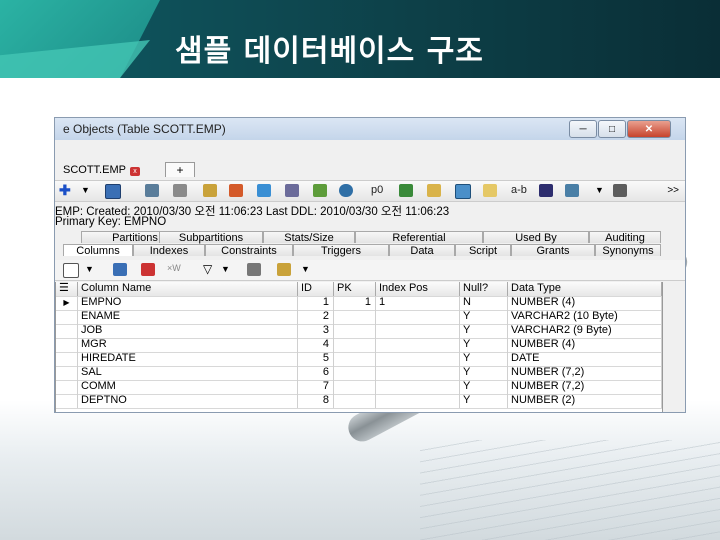 This screenshot has height=540, width=720. Describe the element at coordinates (180, 169) in the screenshot. I see `add-tab-button: +` at that location.